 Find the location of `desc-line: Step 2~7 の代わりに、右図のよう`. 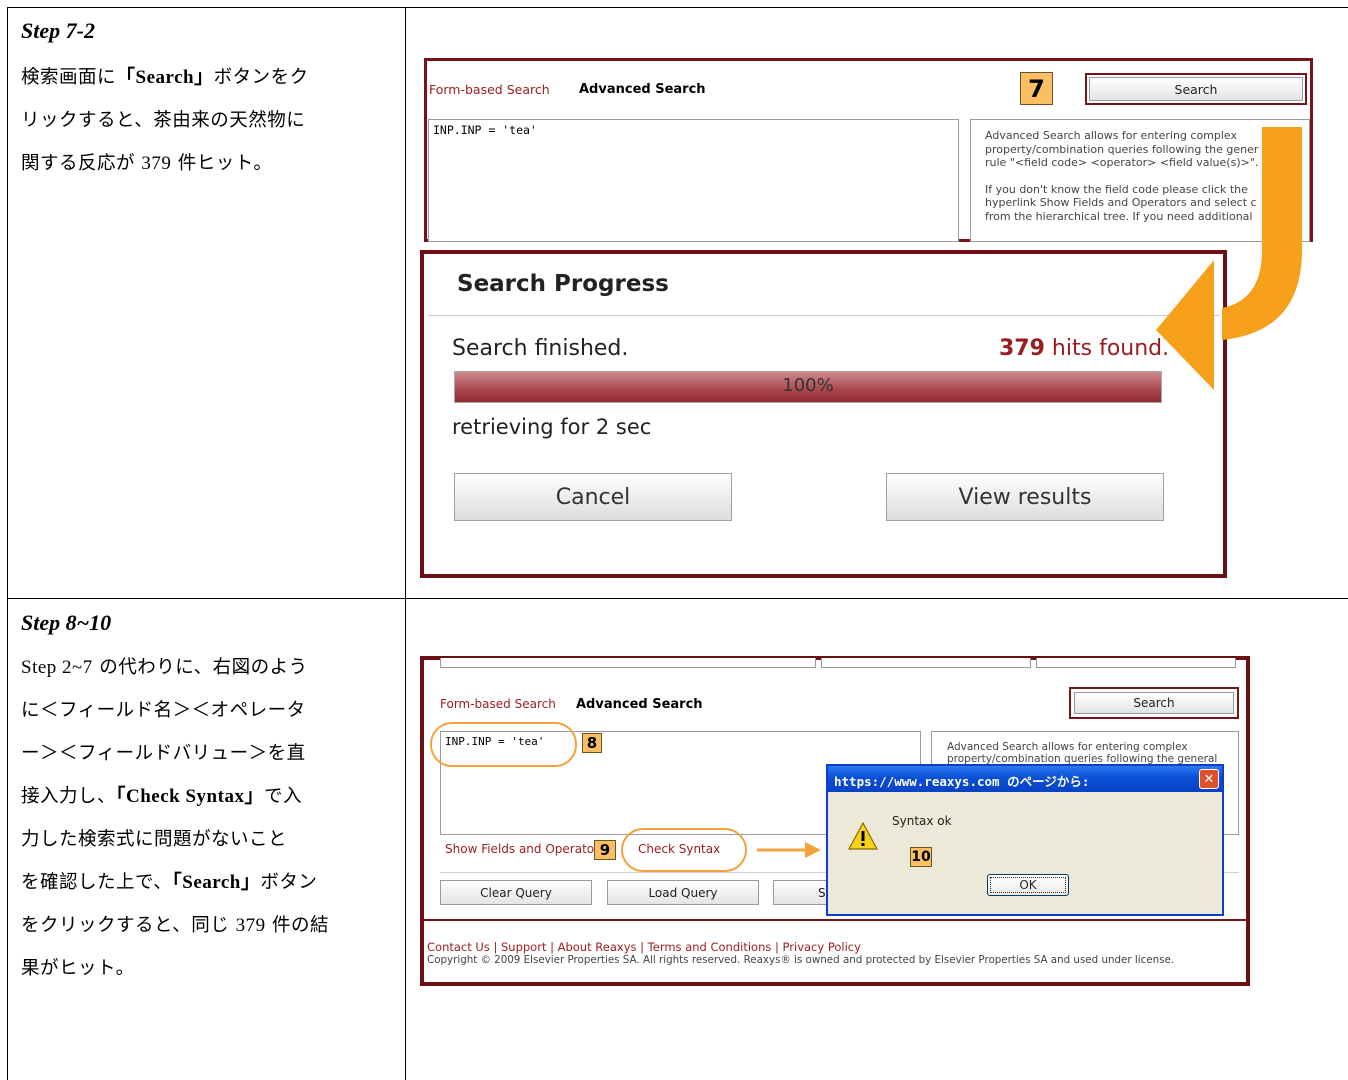

desc-line: Step 2~7 の代わりに、右図のよう is located at coordinates (164, 667).